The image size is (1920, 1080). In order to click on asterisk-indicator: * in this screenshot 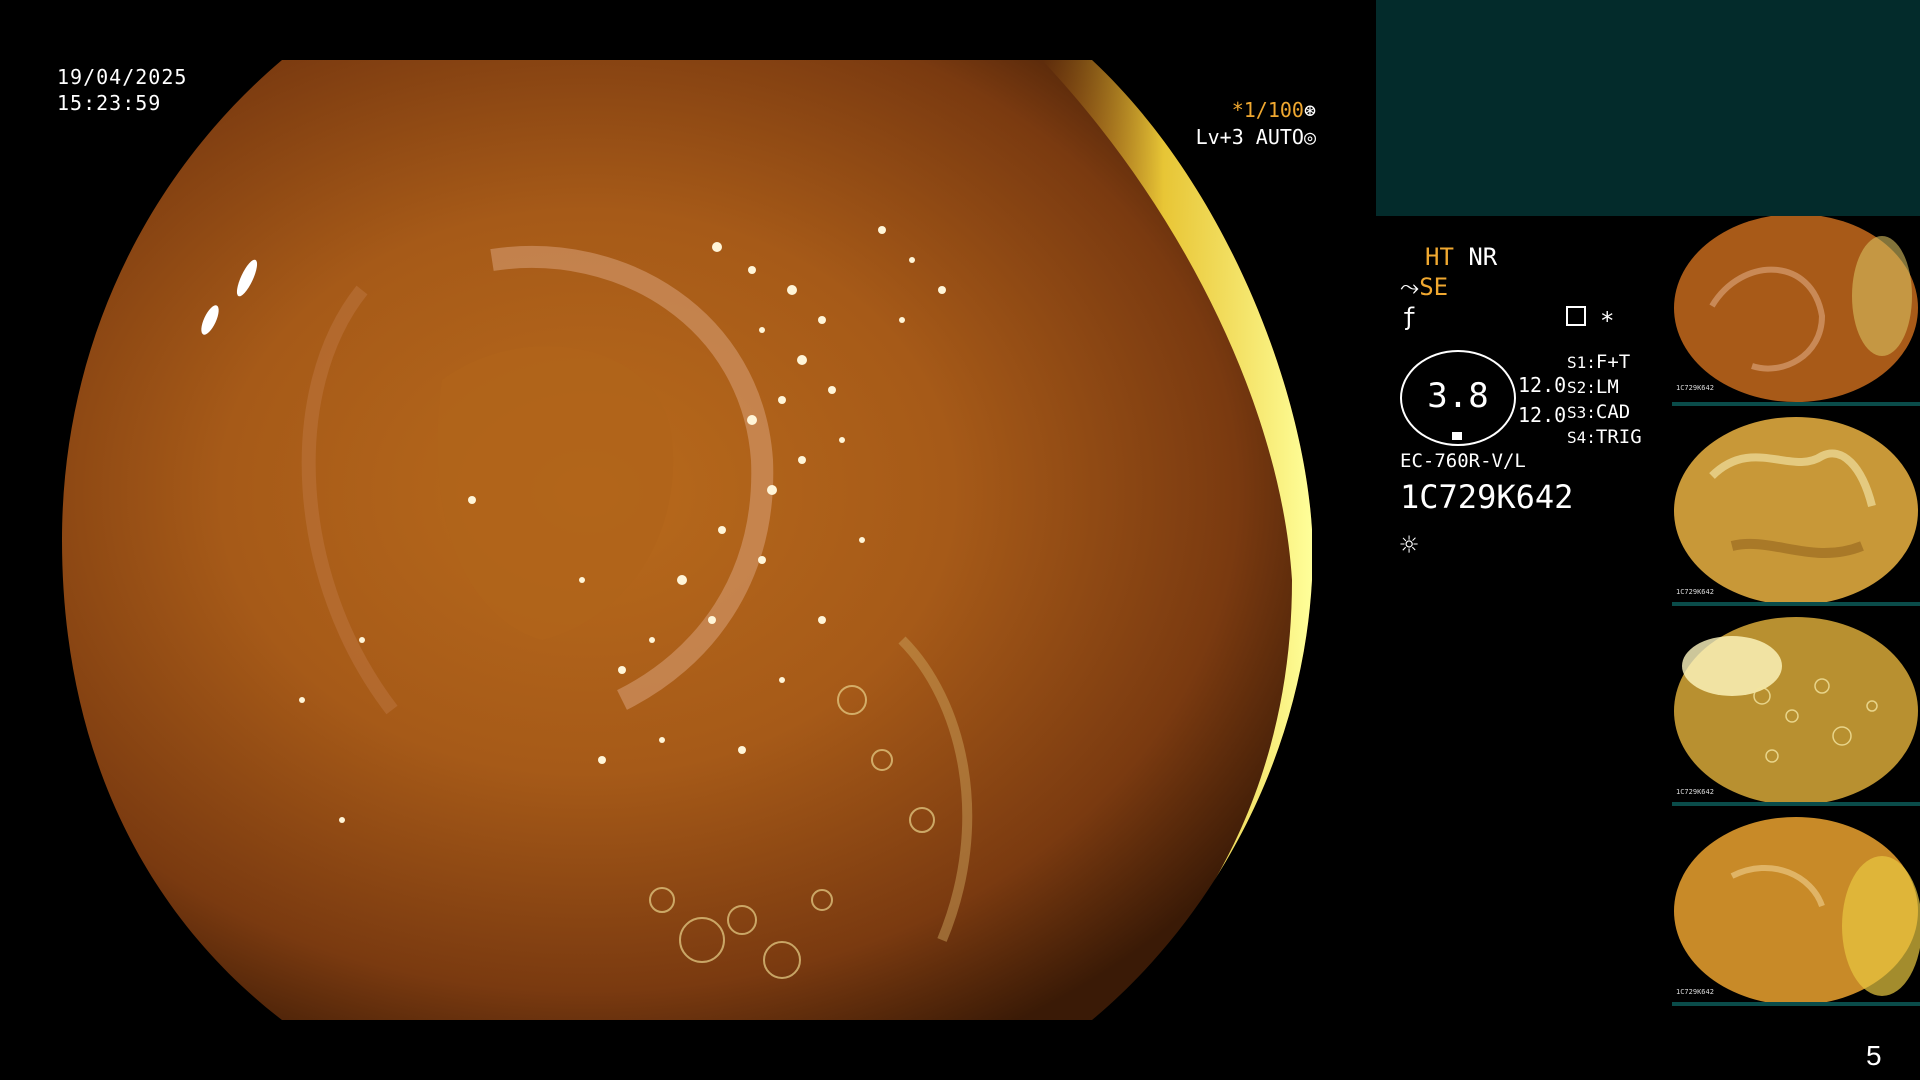, I will do `click(1607, 321)`.